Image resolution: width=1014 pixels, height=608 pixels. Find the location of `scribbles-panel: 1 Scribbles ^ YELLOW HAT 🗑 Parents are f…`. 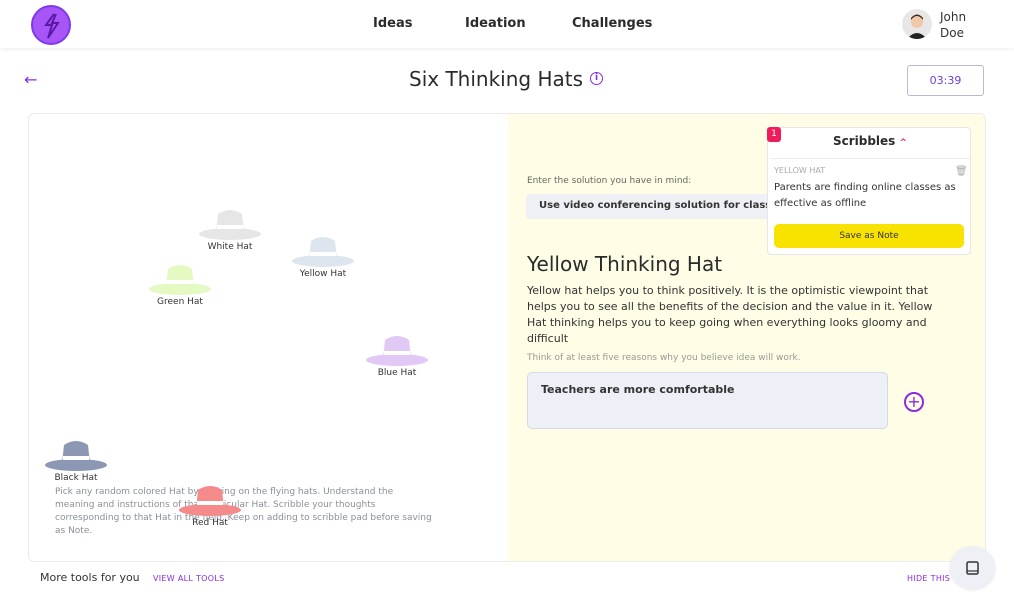

scribbles-panel: 1 Scribbles ^ YELLOW HAT 🗑 Parents are f… is located at coordinates (869, 191).